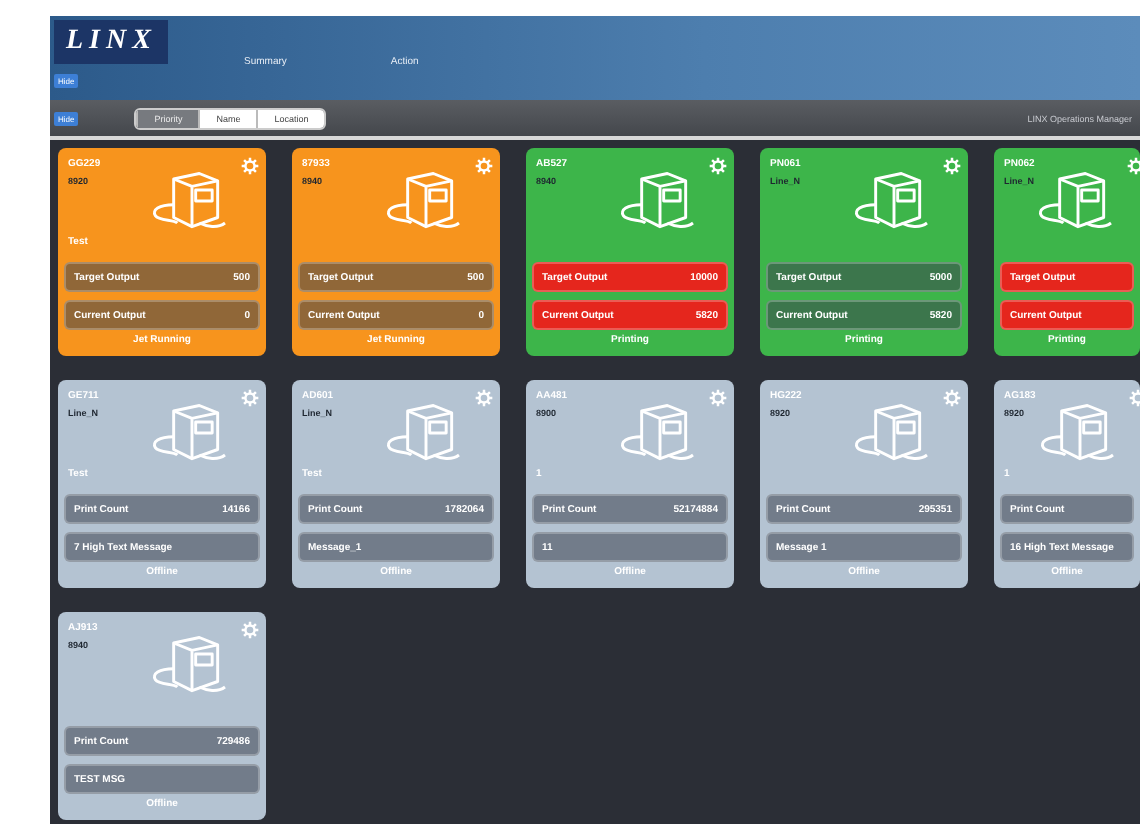 This screenshot has width=1140, height=824. Describe the element at coordinates (111, 42) in the screenshot. I see `linx-logo: LINX` at that location.